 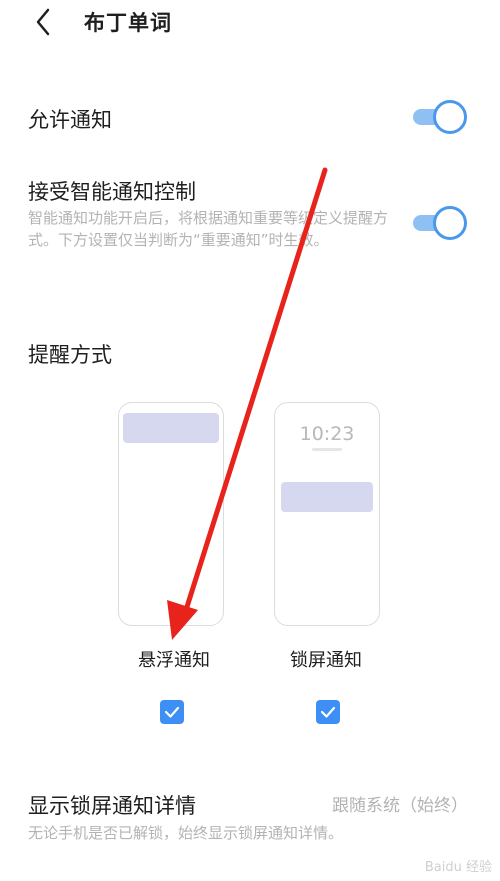 What do you see at coordinates (112, 805) in the screenshot?
I see `lockscreen-detail-label: 显示锁屏通知详情` at bounding box center [112, 805].